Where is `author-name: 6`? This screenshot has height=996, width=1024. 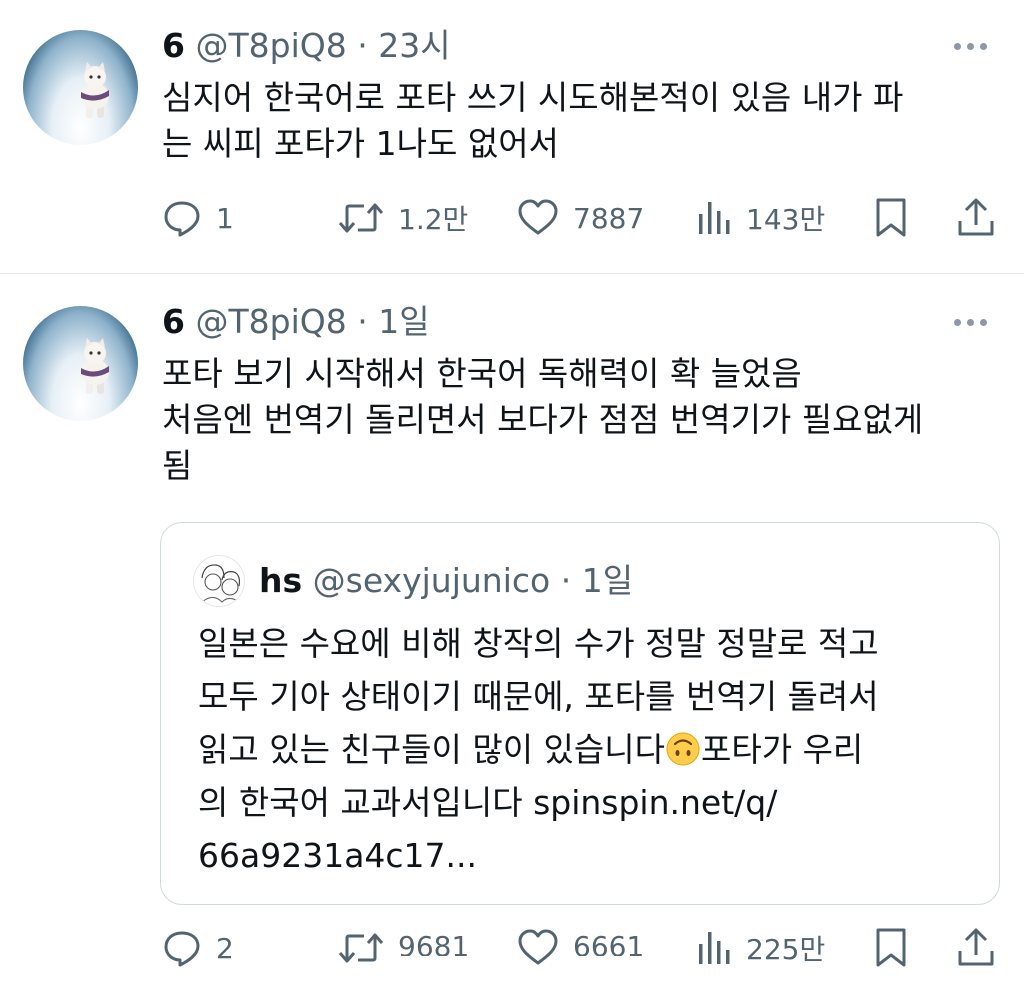
author-name: 6 is located at coordinates (173, 321).